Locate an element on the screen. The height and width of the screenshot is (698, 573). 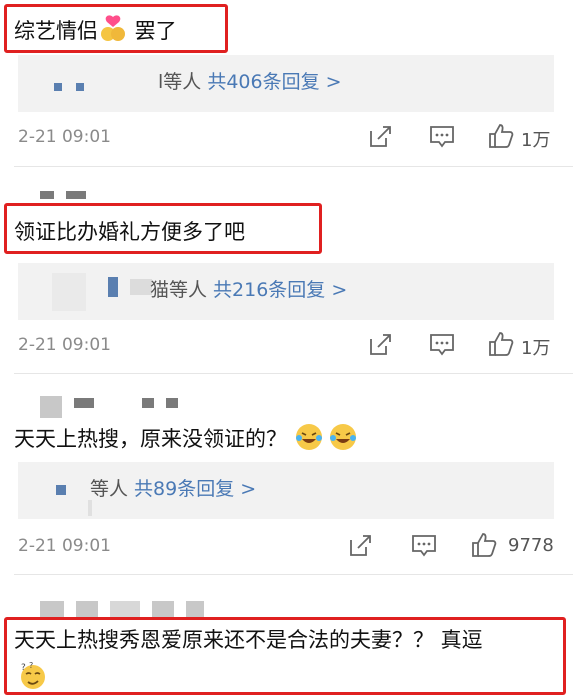
comment-text-main: 天天上热搜，原来没领证的？ is located at coordinates (150, 439).